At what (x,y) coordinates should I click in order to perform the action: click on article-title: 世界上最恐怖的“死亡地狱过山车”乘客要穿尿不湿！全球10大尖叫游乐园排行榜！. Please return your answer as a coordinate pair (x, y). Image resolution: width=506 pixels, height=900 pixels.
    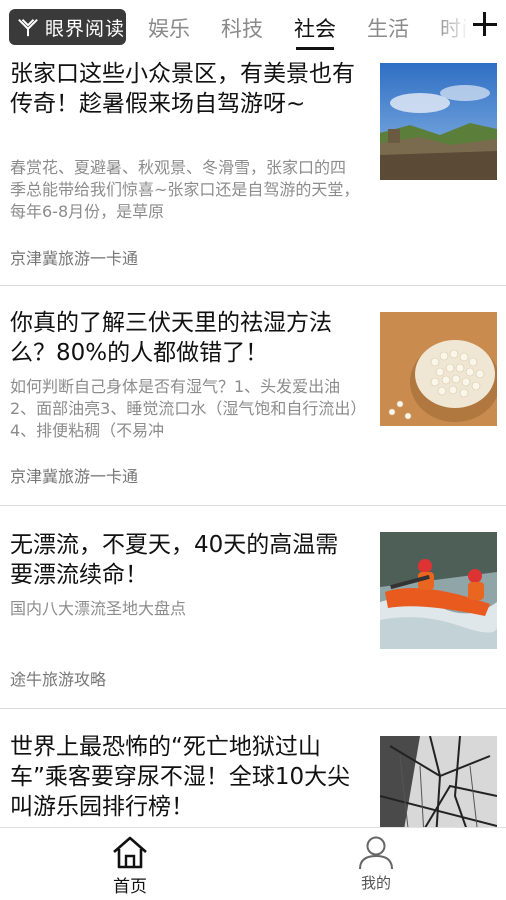
    Looking at the image, I should click on (180, 777).